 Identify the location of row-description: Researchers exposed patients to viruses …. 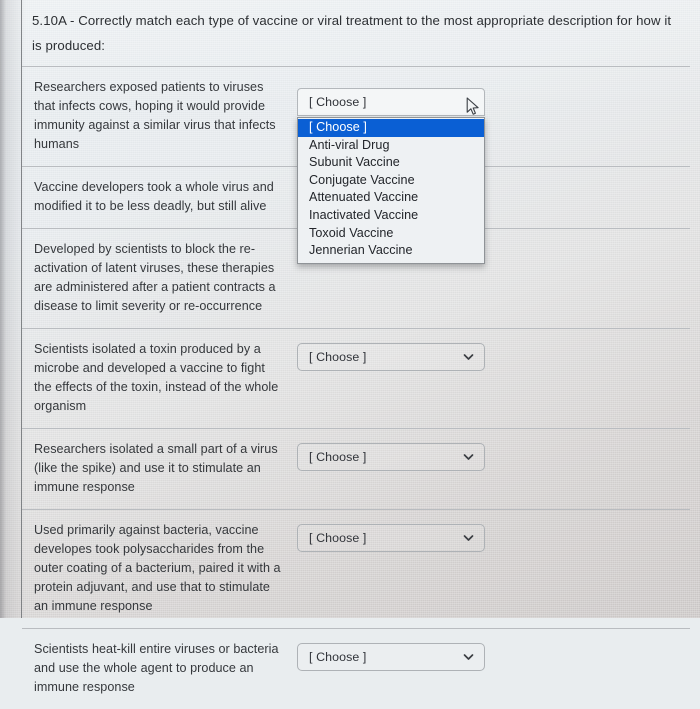
(155, 115).